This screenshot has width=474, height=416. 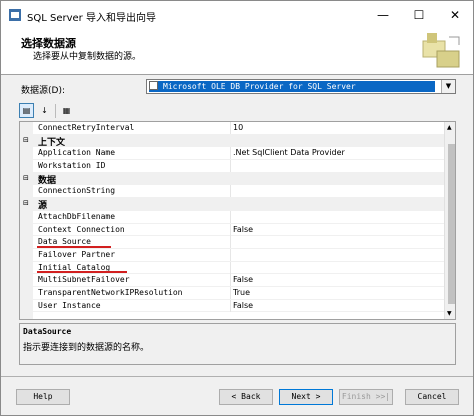 What do you see at coordinates (306, 397) in the screenshot?
I see `next-button: Next >` at bounding box center [306, 397].